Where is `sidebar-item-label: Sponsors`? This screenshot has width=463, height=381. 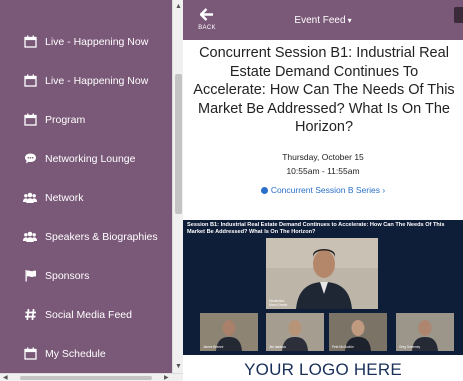
sidebar-item-label: Sponsors is located at coordinates (67, 275).